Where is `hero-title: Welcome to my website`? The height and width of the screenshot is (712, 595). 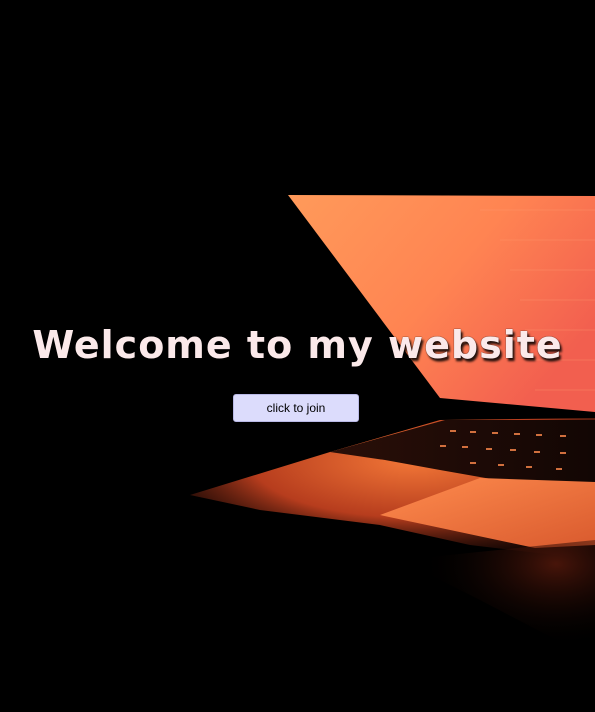 hero-title: Welcome to my website is located at coordinates (297, 345).